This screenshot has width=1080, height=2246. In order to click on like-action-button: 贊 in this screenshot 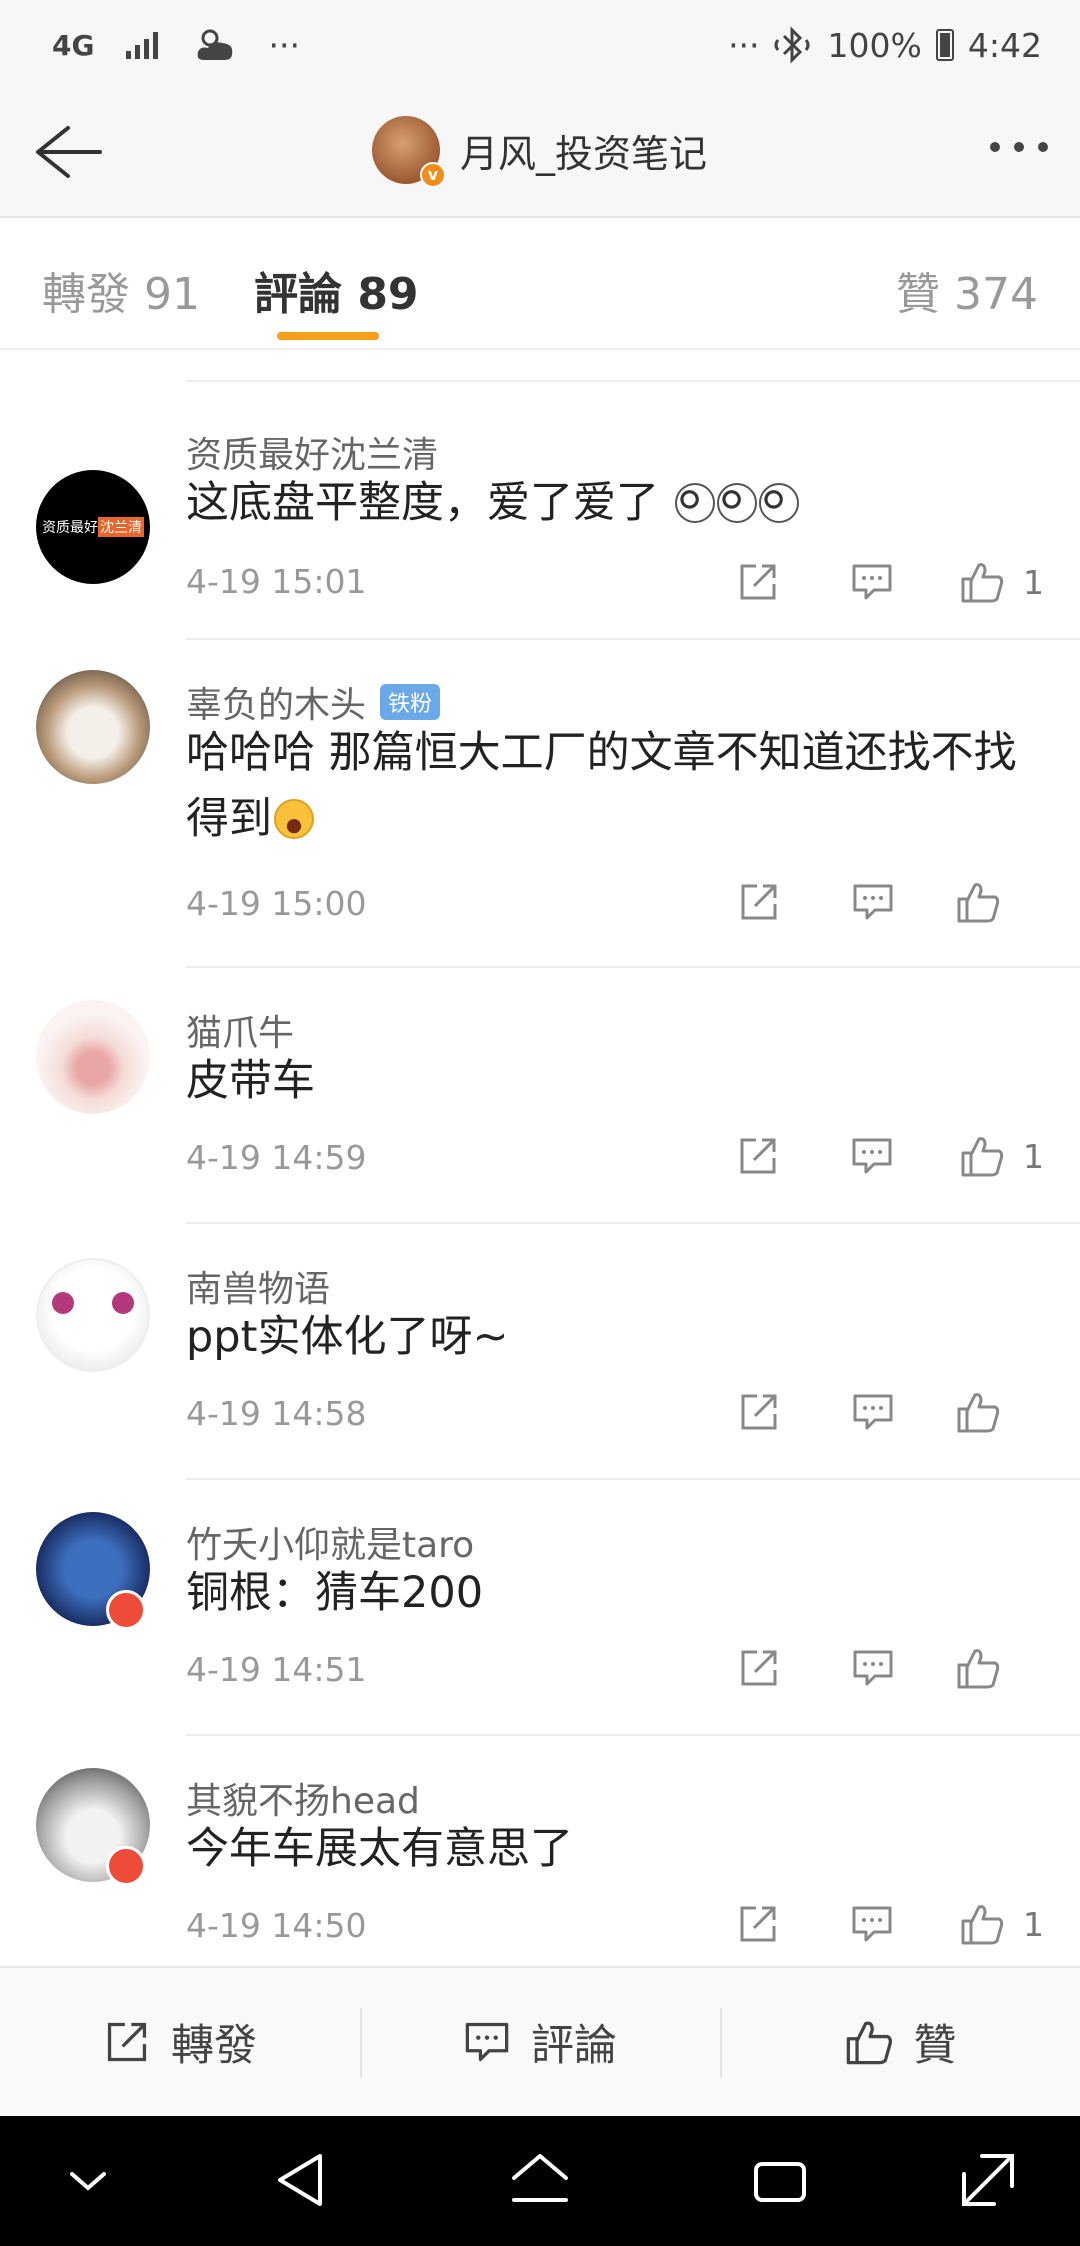, I will do `click(900, 2042)`.